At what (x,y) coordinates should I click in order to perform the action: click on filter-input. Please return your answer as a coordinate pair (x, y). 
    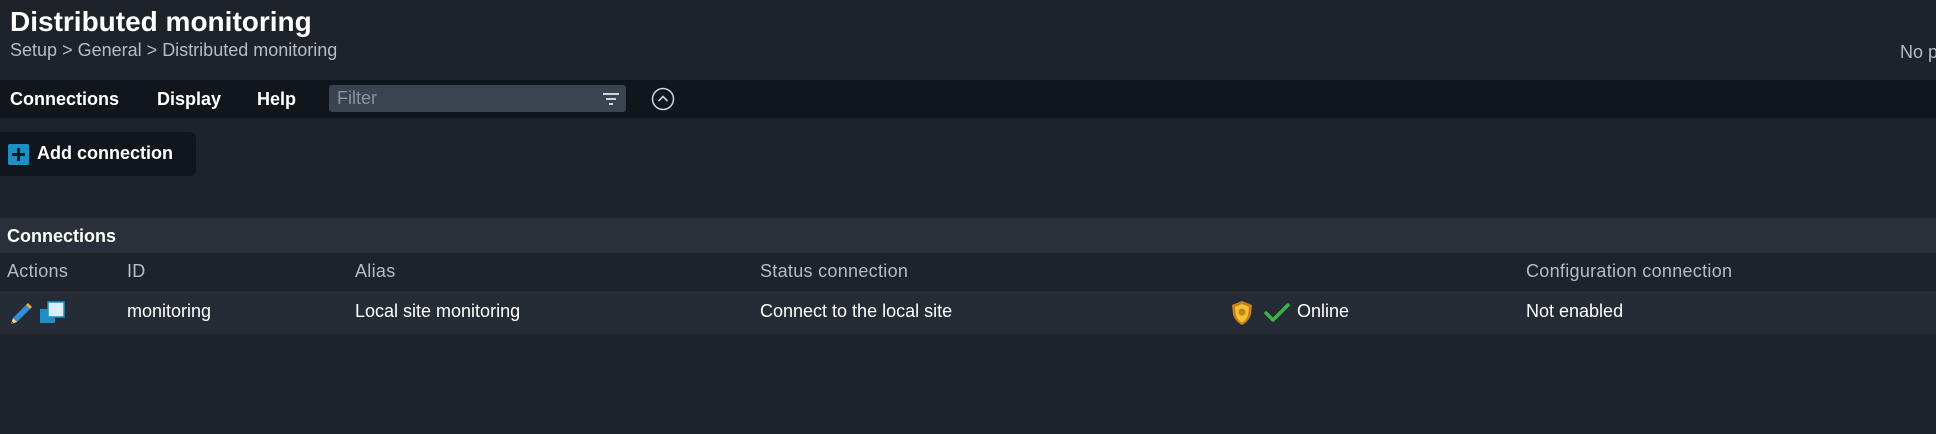
    Looking at the image, I should click on (463, 98).